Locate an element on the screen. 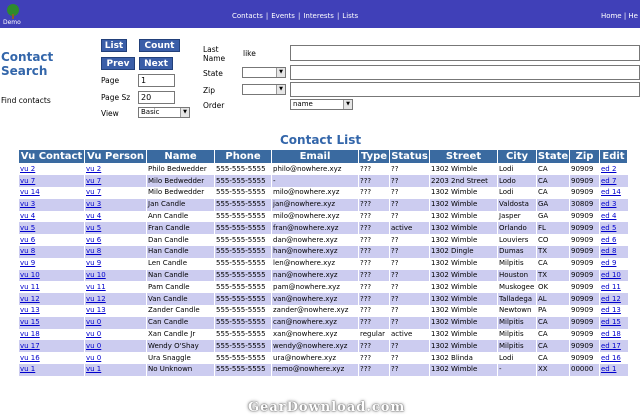  edit-link: ed 10 is located at coordinates (613, 275).